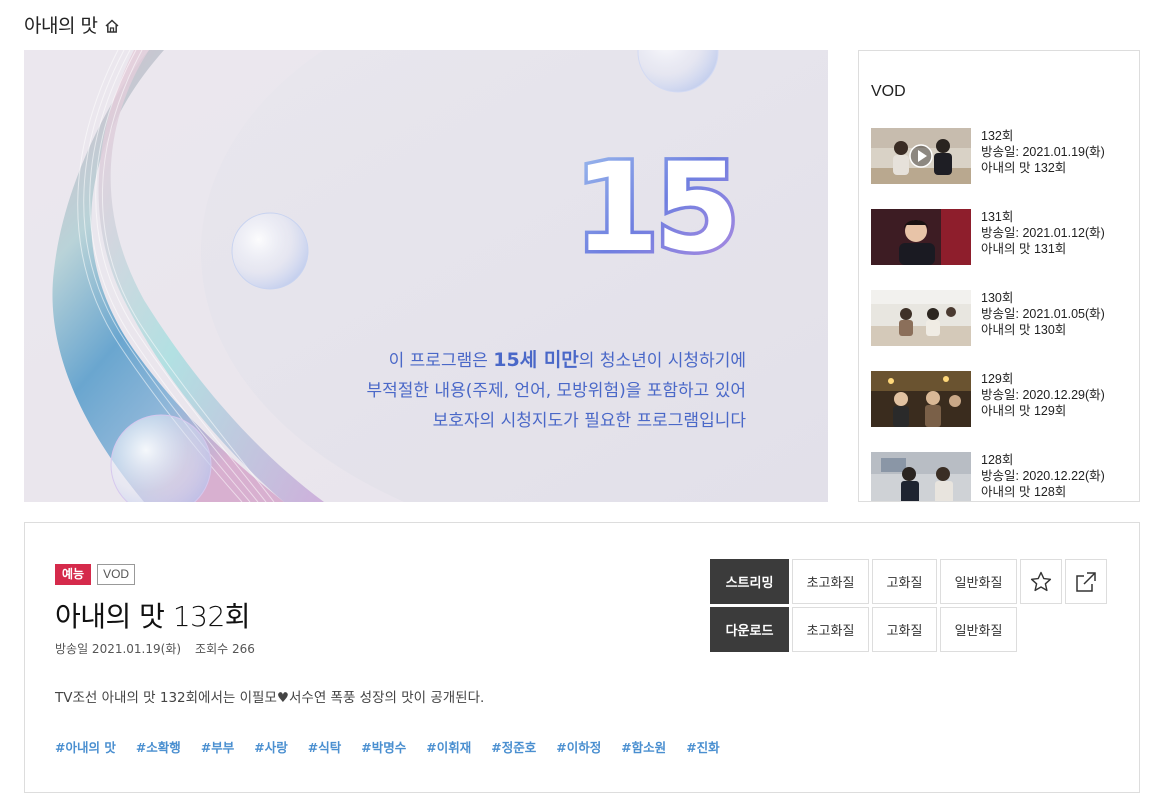  Describe the element at coordinates (997, 298) in the screenshot. I see `episode-number: 130회` at that location.